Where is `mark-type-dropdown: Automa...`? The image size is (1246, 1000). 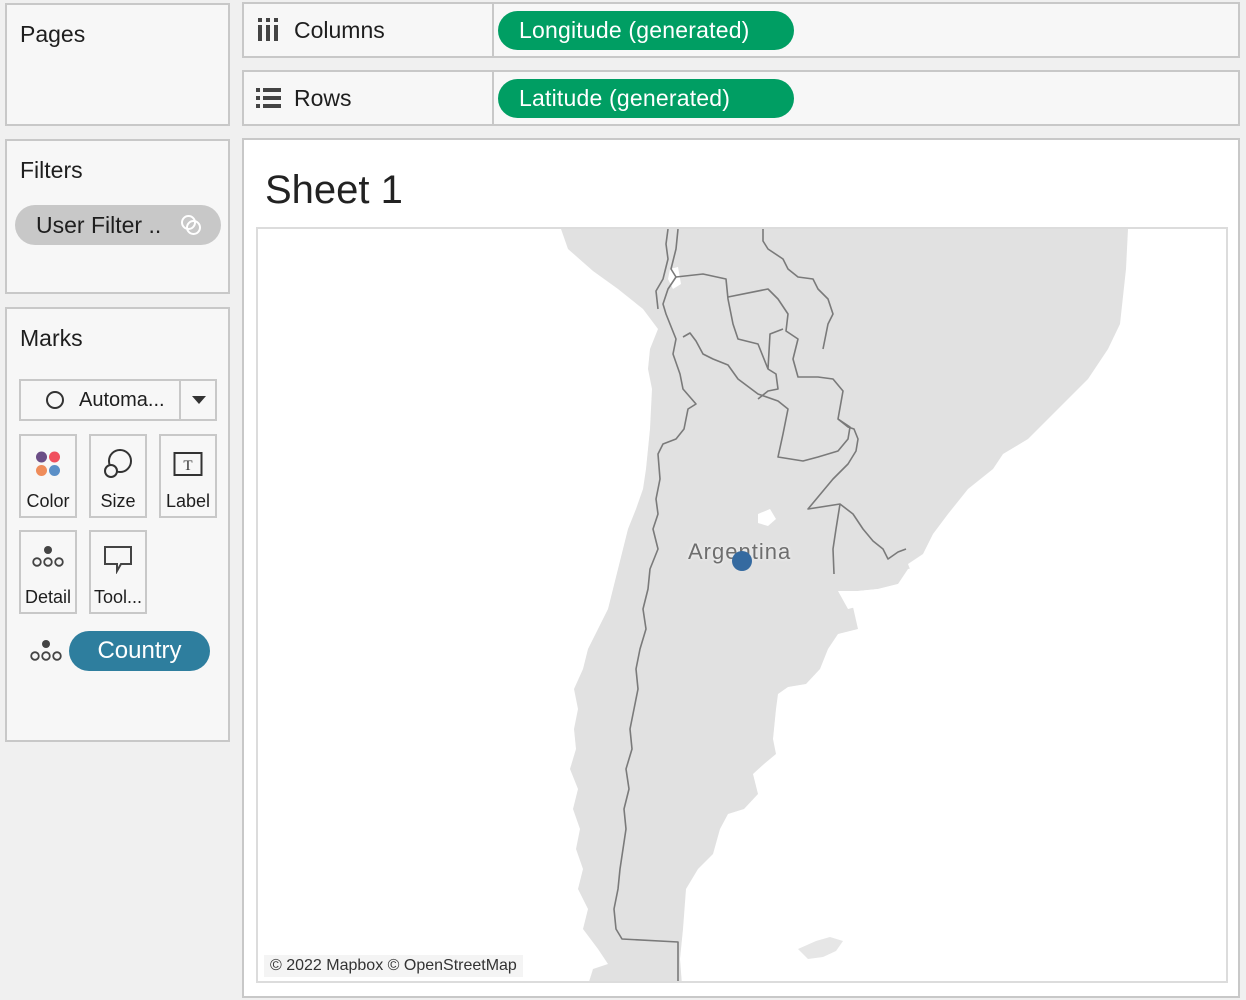
mark-type-dropdown: Automa... is located at coordinates (118, 400).